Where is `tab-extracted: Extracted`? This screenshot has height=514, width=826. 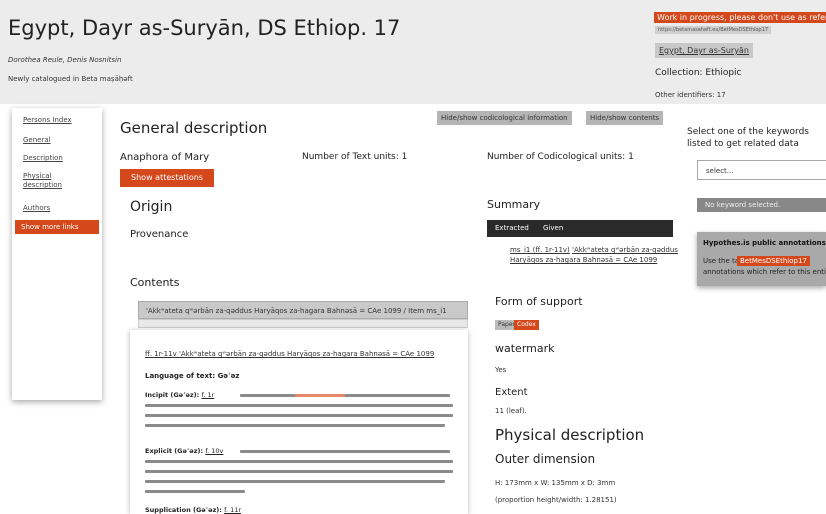
tab-extracted: Extracted is located at coordinates (512, 228).